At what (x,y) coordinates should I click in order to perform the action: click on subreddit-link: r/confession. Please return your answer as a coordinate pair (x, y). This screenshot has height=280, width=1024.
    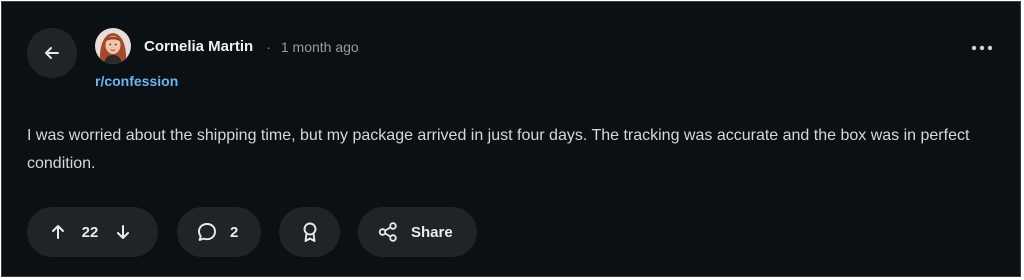
    Looking at the image, I should click on (136, 81).